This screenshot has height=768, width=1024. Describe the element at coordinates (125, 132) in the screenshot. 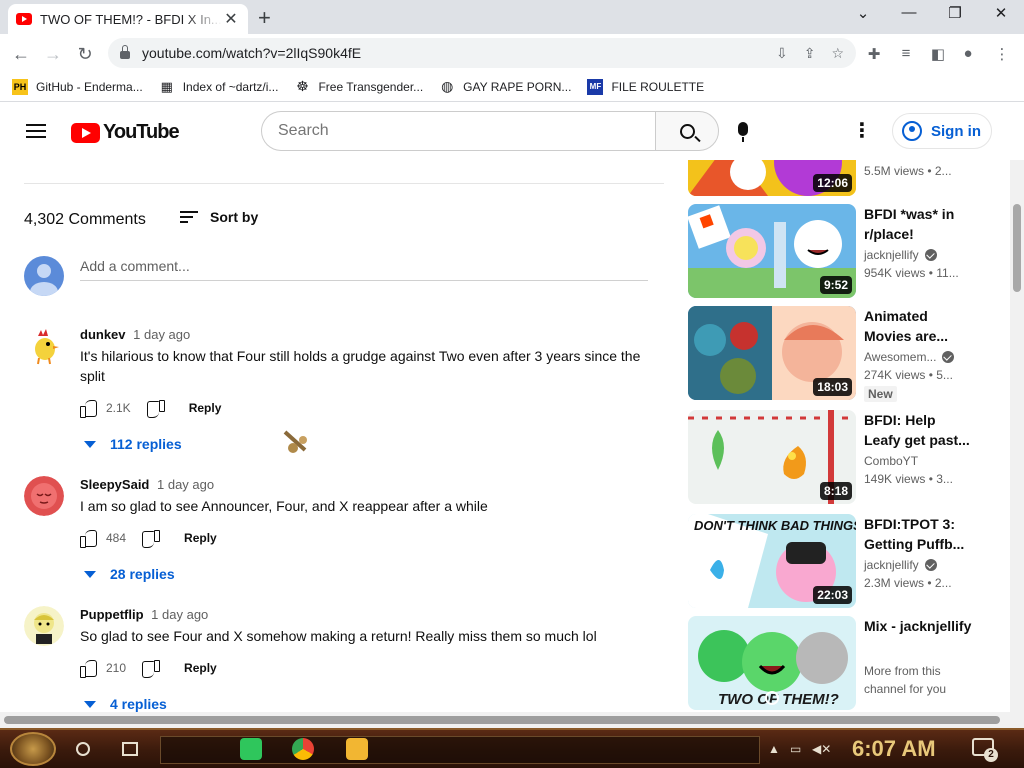

I see `youtube-logo: YouTube` at that location.